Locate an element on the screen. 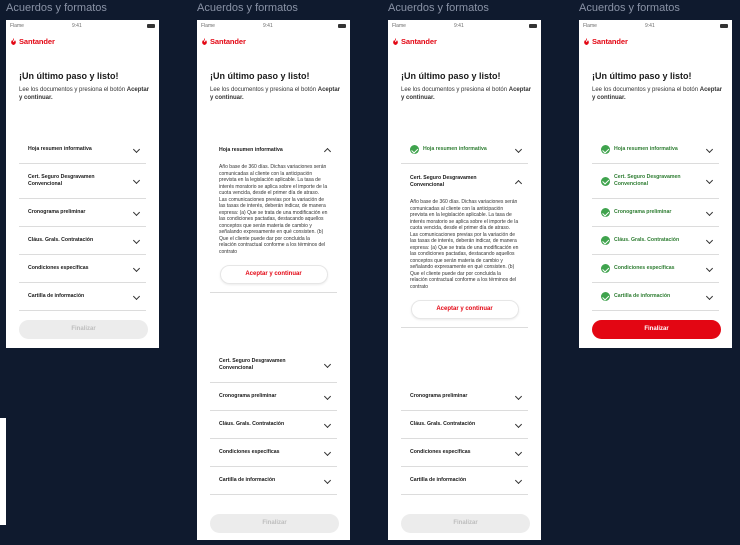 The width and height of the screenshot is (740, 545). accordion-item-done: Cronograma preliminar is located at coordinates (655, 213).